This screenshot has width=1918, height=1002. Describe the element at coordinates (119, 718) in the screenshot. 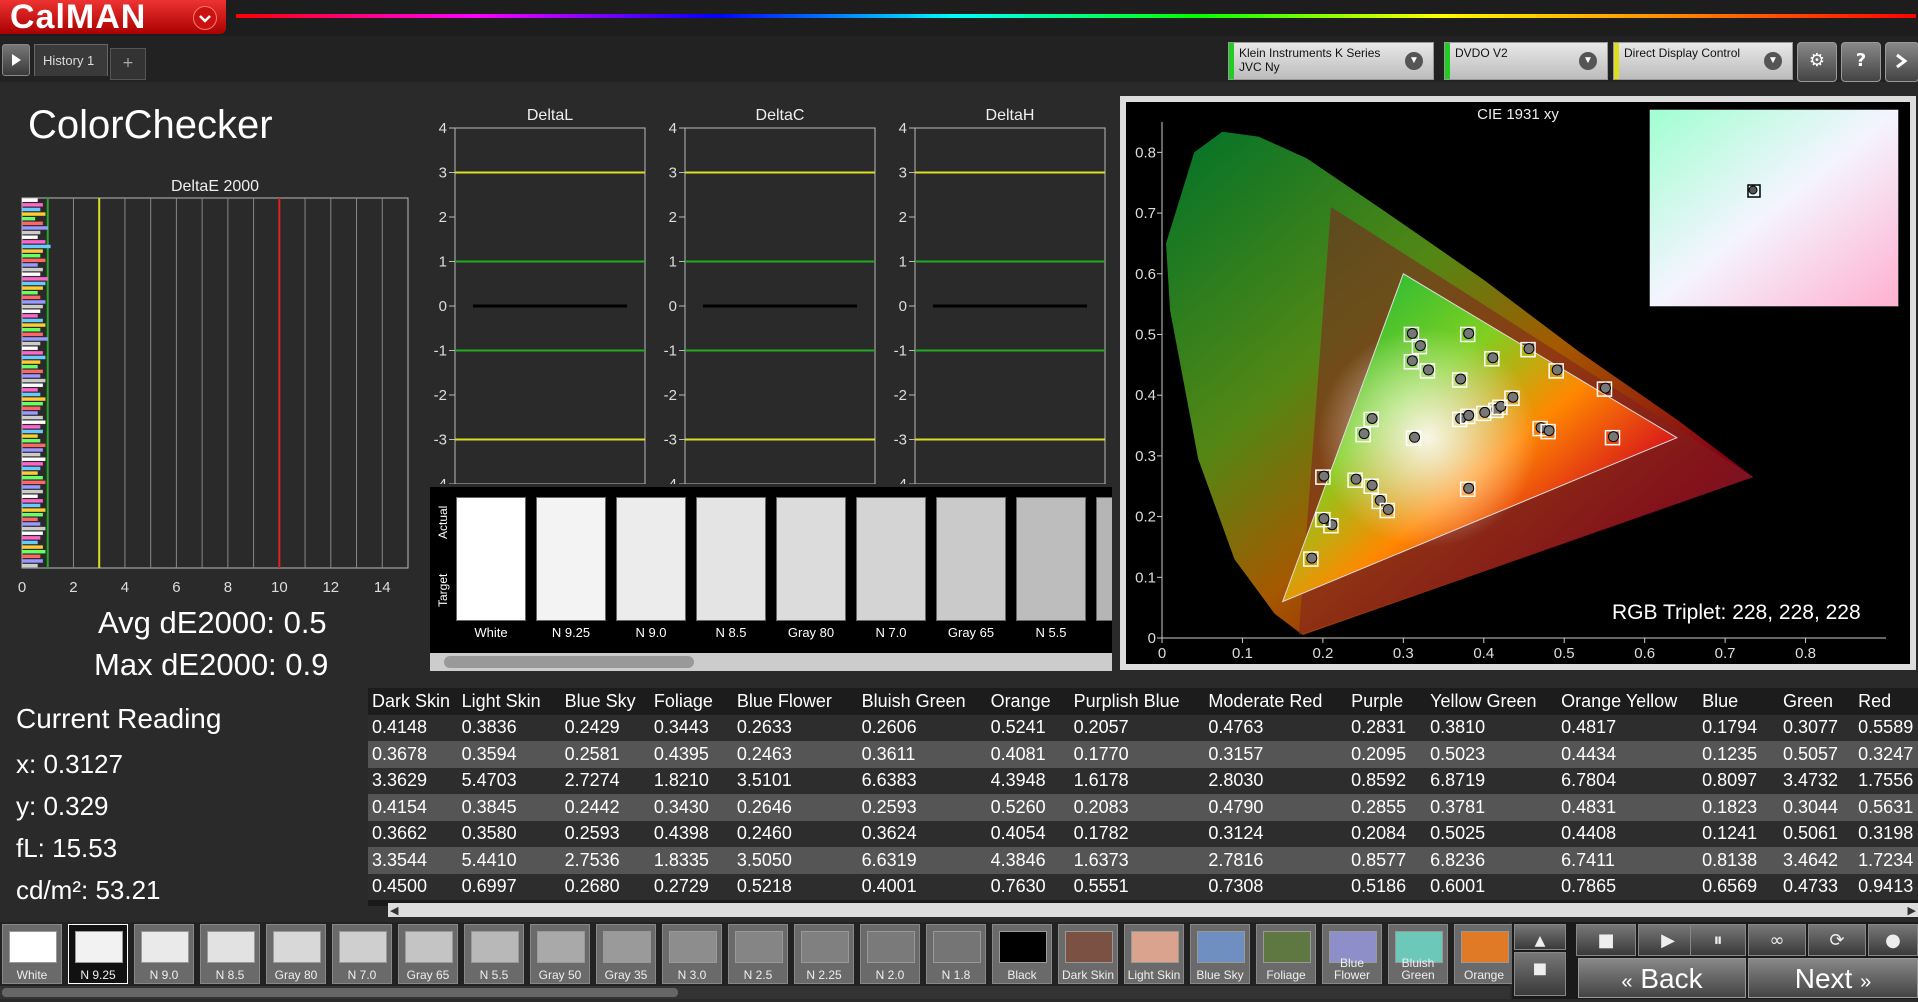

I see `current-reading-title: Current Reading` at that location.